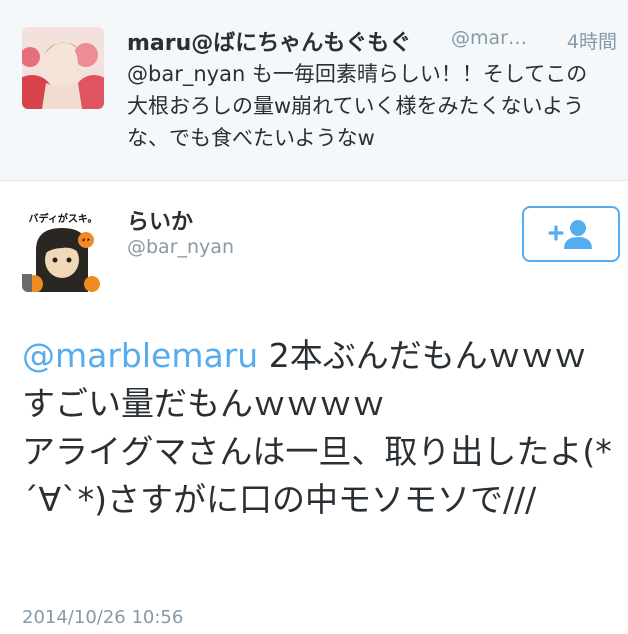  I want to click on reply-avatar-image, so click(63, 68).